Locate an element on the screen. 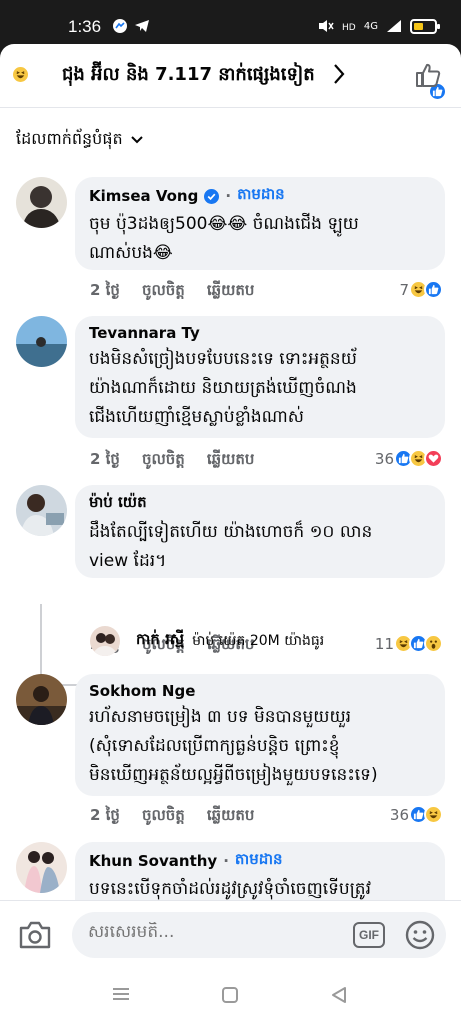 Image resolution: width=461 pixels, height=1024 pixels. messenger-notification-icon is located at coordinates (120, 26).